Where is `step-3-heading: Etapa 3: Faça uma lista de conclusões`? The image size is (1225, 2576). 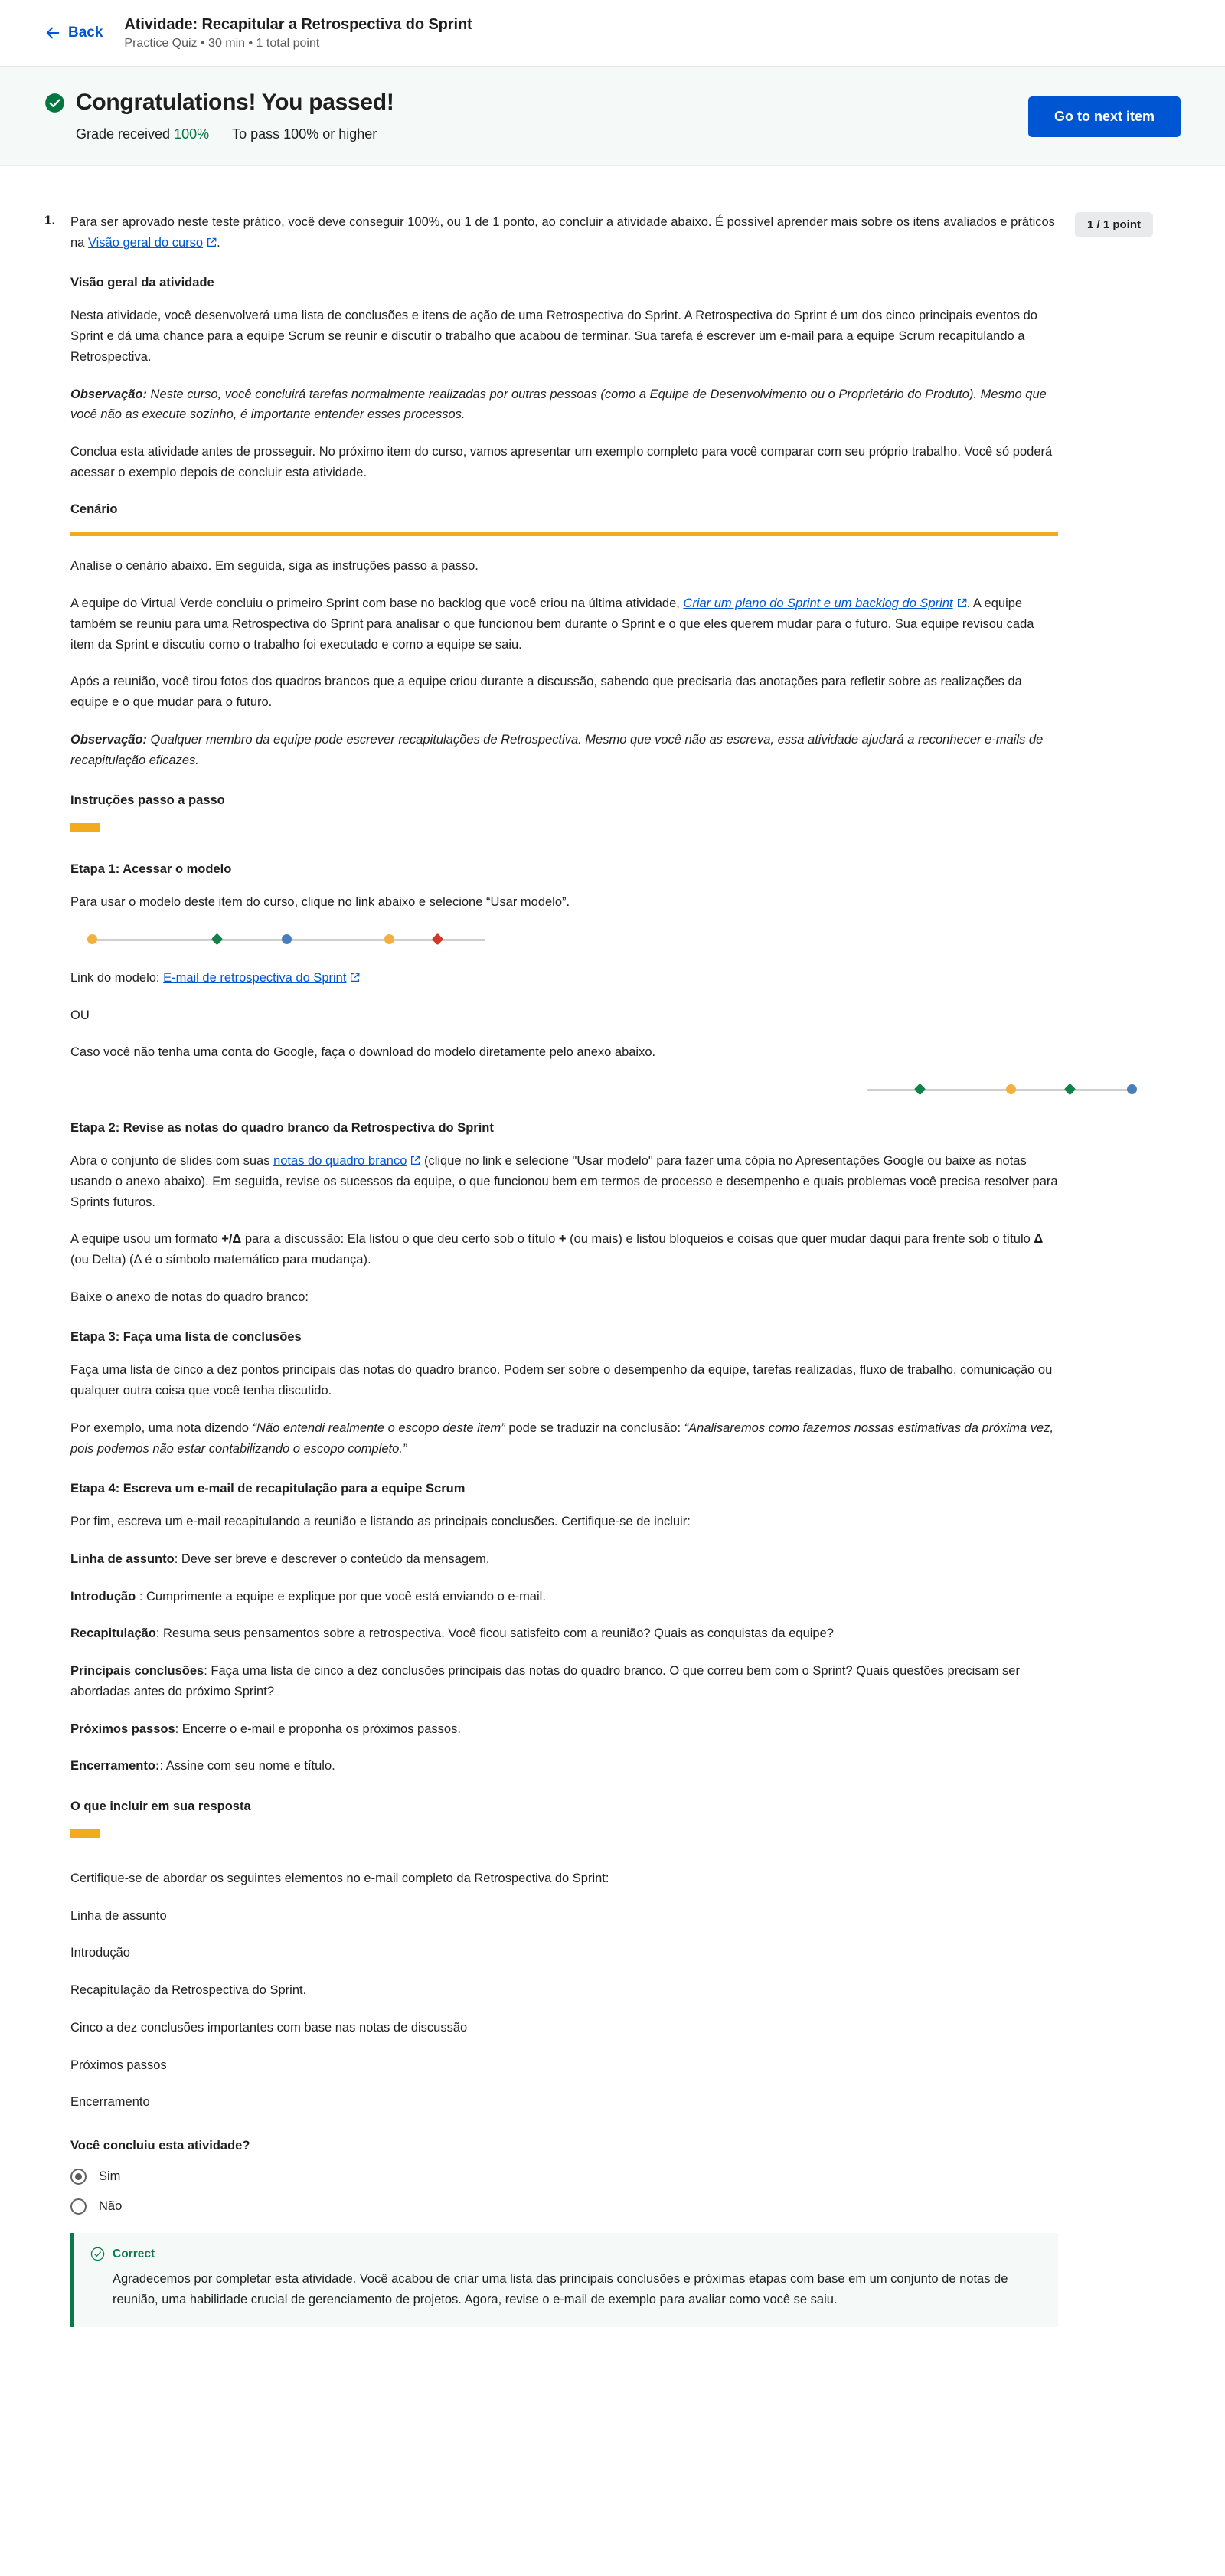 step-3-heading: Etapa 3: Faça uma lista de conclusões is located at coordinates (186, 1337).